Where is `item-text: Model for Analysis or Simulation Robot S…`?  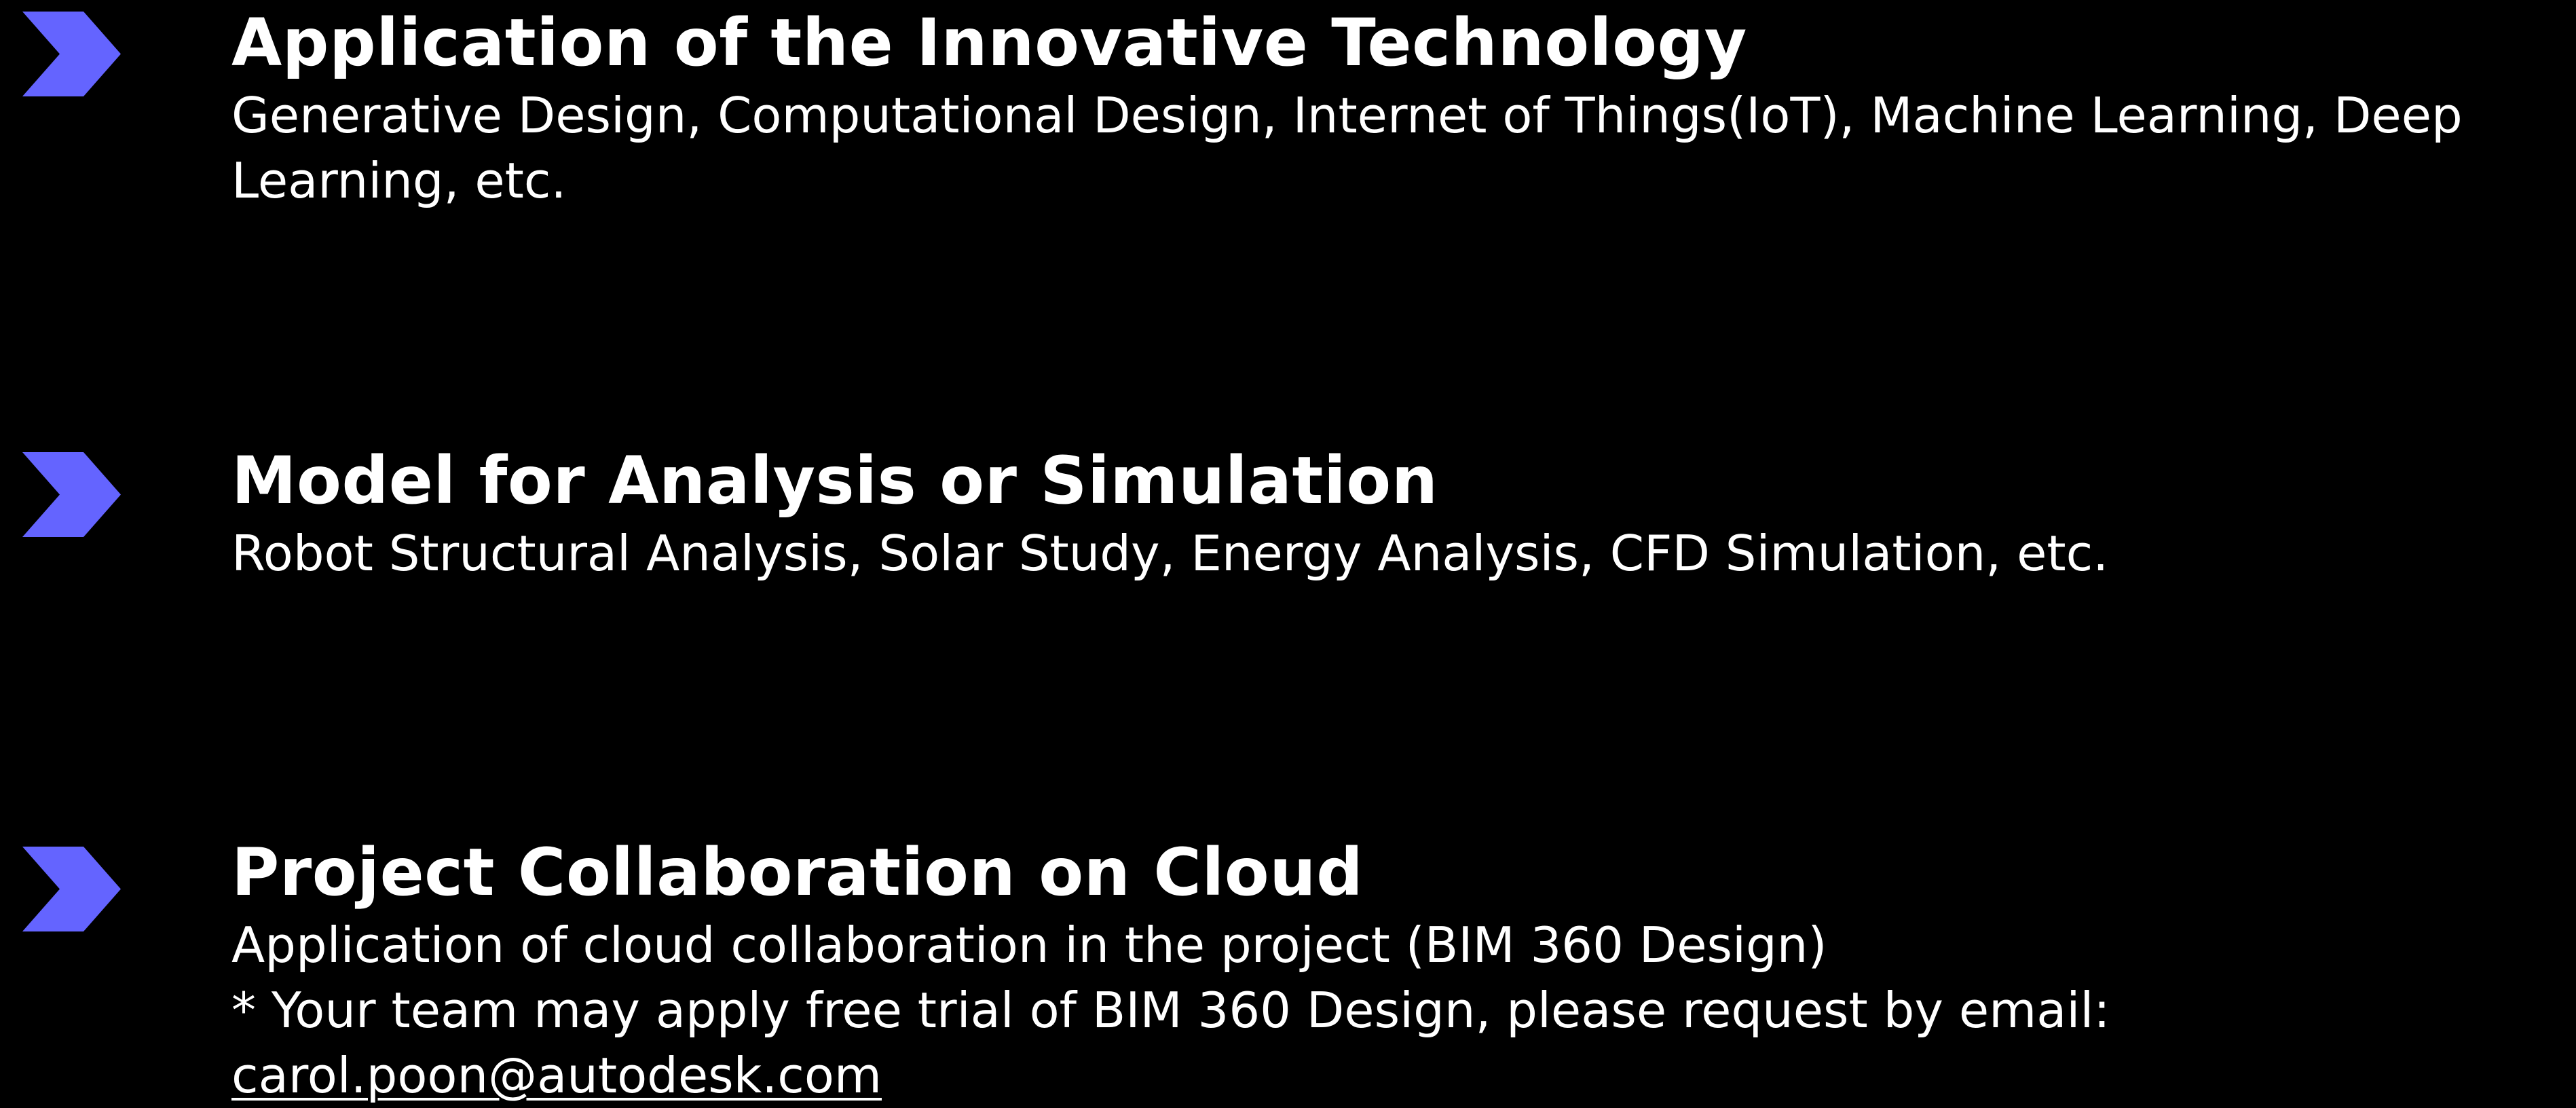 item-text: Model for Analysis or Simulation Robot S… is located at coordinates (1399, 513).